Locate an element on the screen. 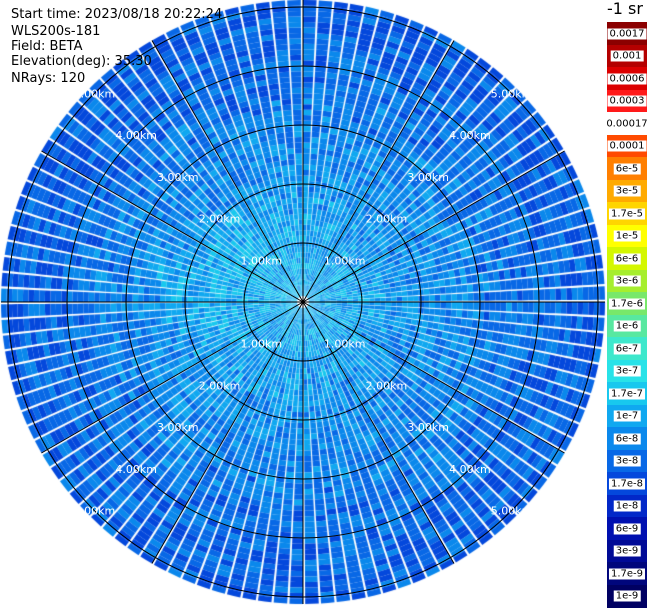 Image resolution: width=647 pixels, height=608 pixels. colorbar-level-label: 6e-9 is located at coordinates (627, 528).